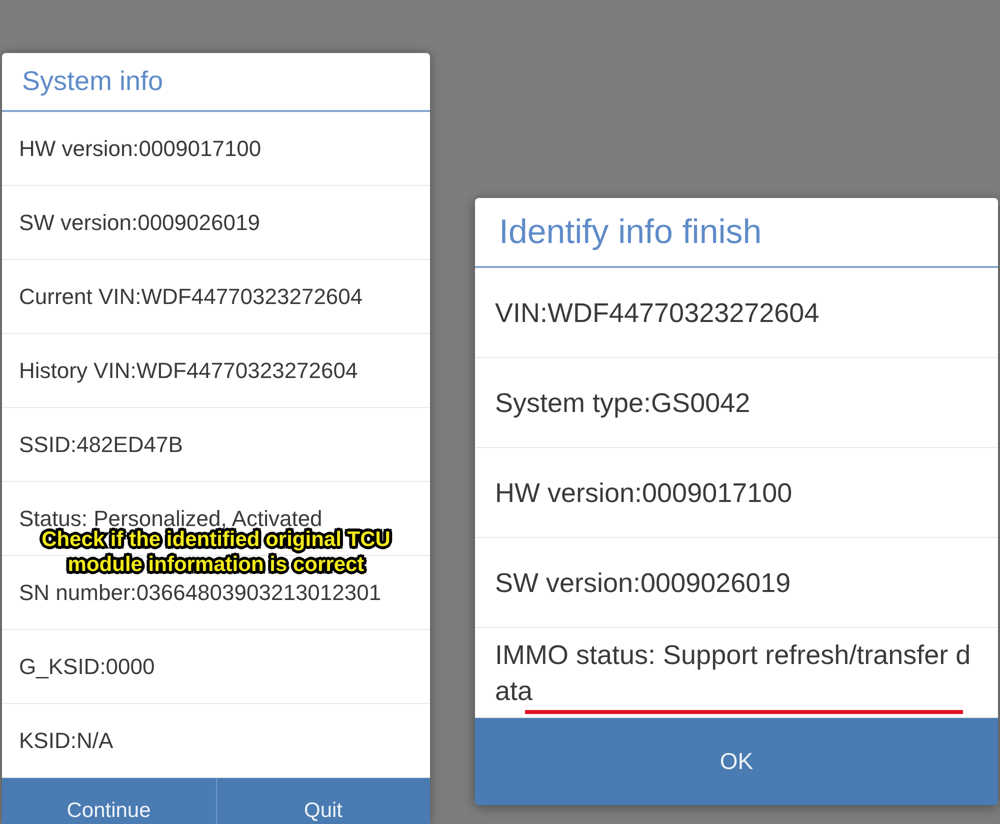  I want to click on info-row: SSID:482ED47B, so click(216, 445).